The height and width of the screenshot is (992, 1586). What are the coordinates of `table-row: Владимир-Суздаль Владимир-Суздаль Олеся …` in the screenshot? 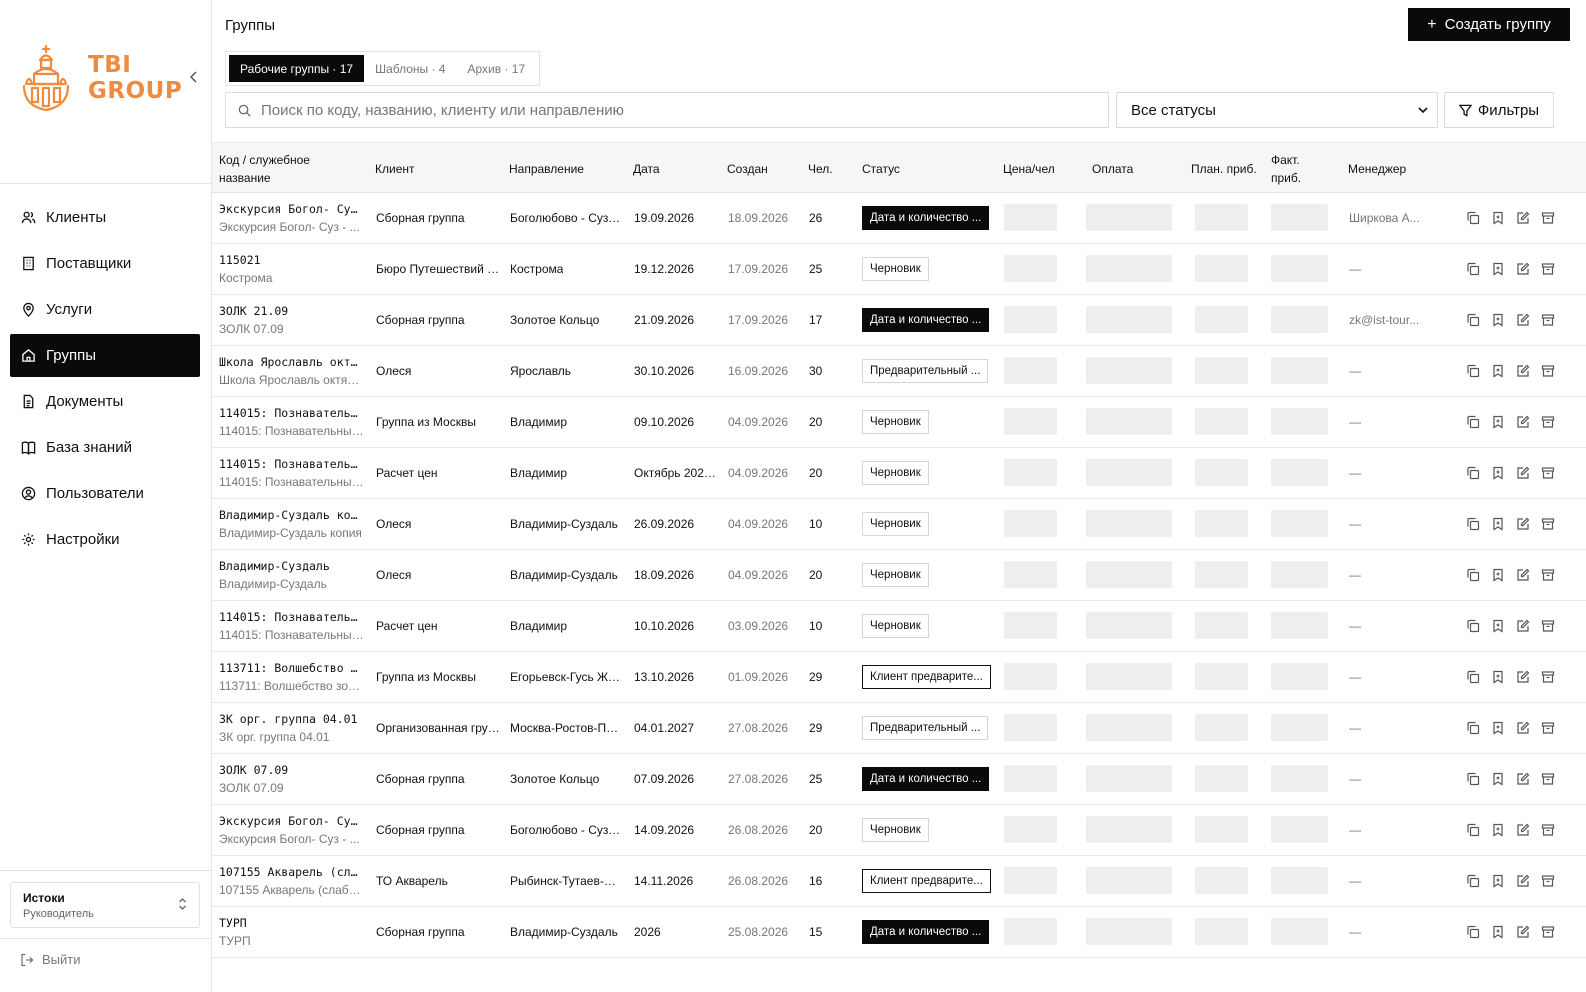 It's located at (899, 575).